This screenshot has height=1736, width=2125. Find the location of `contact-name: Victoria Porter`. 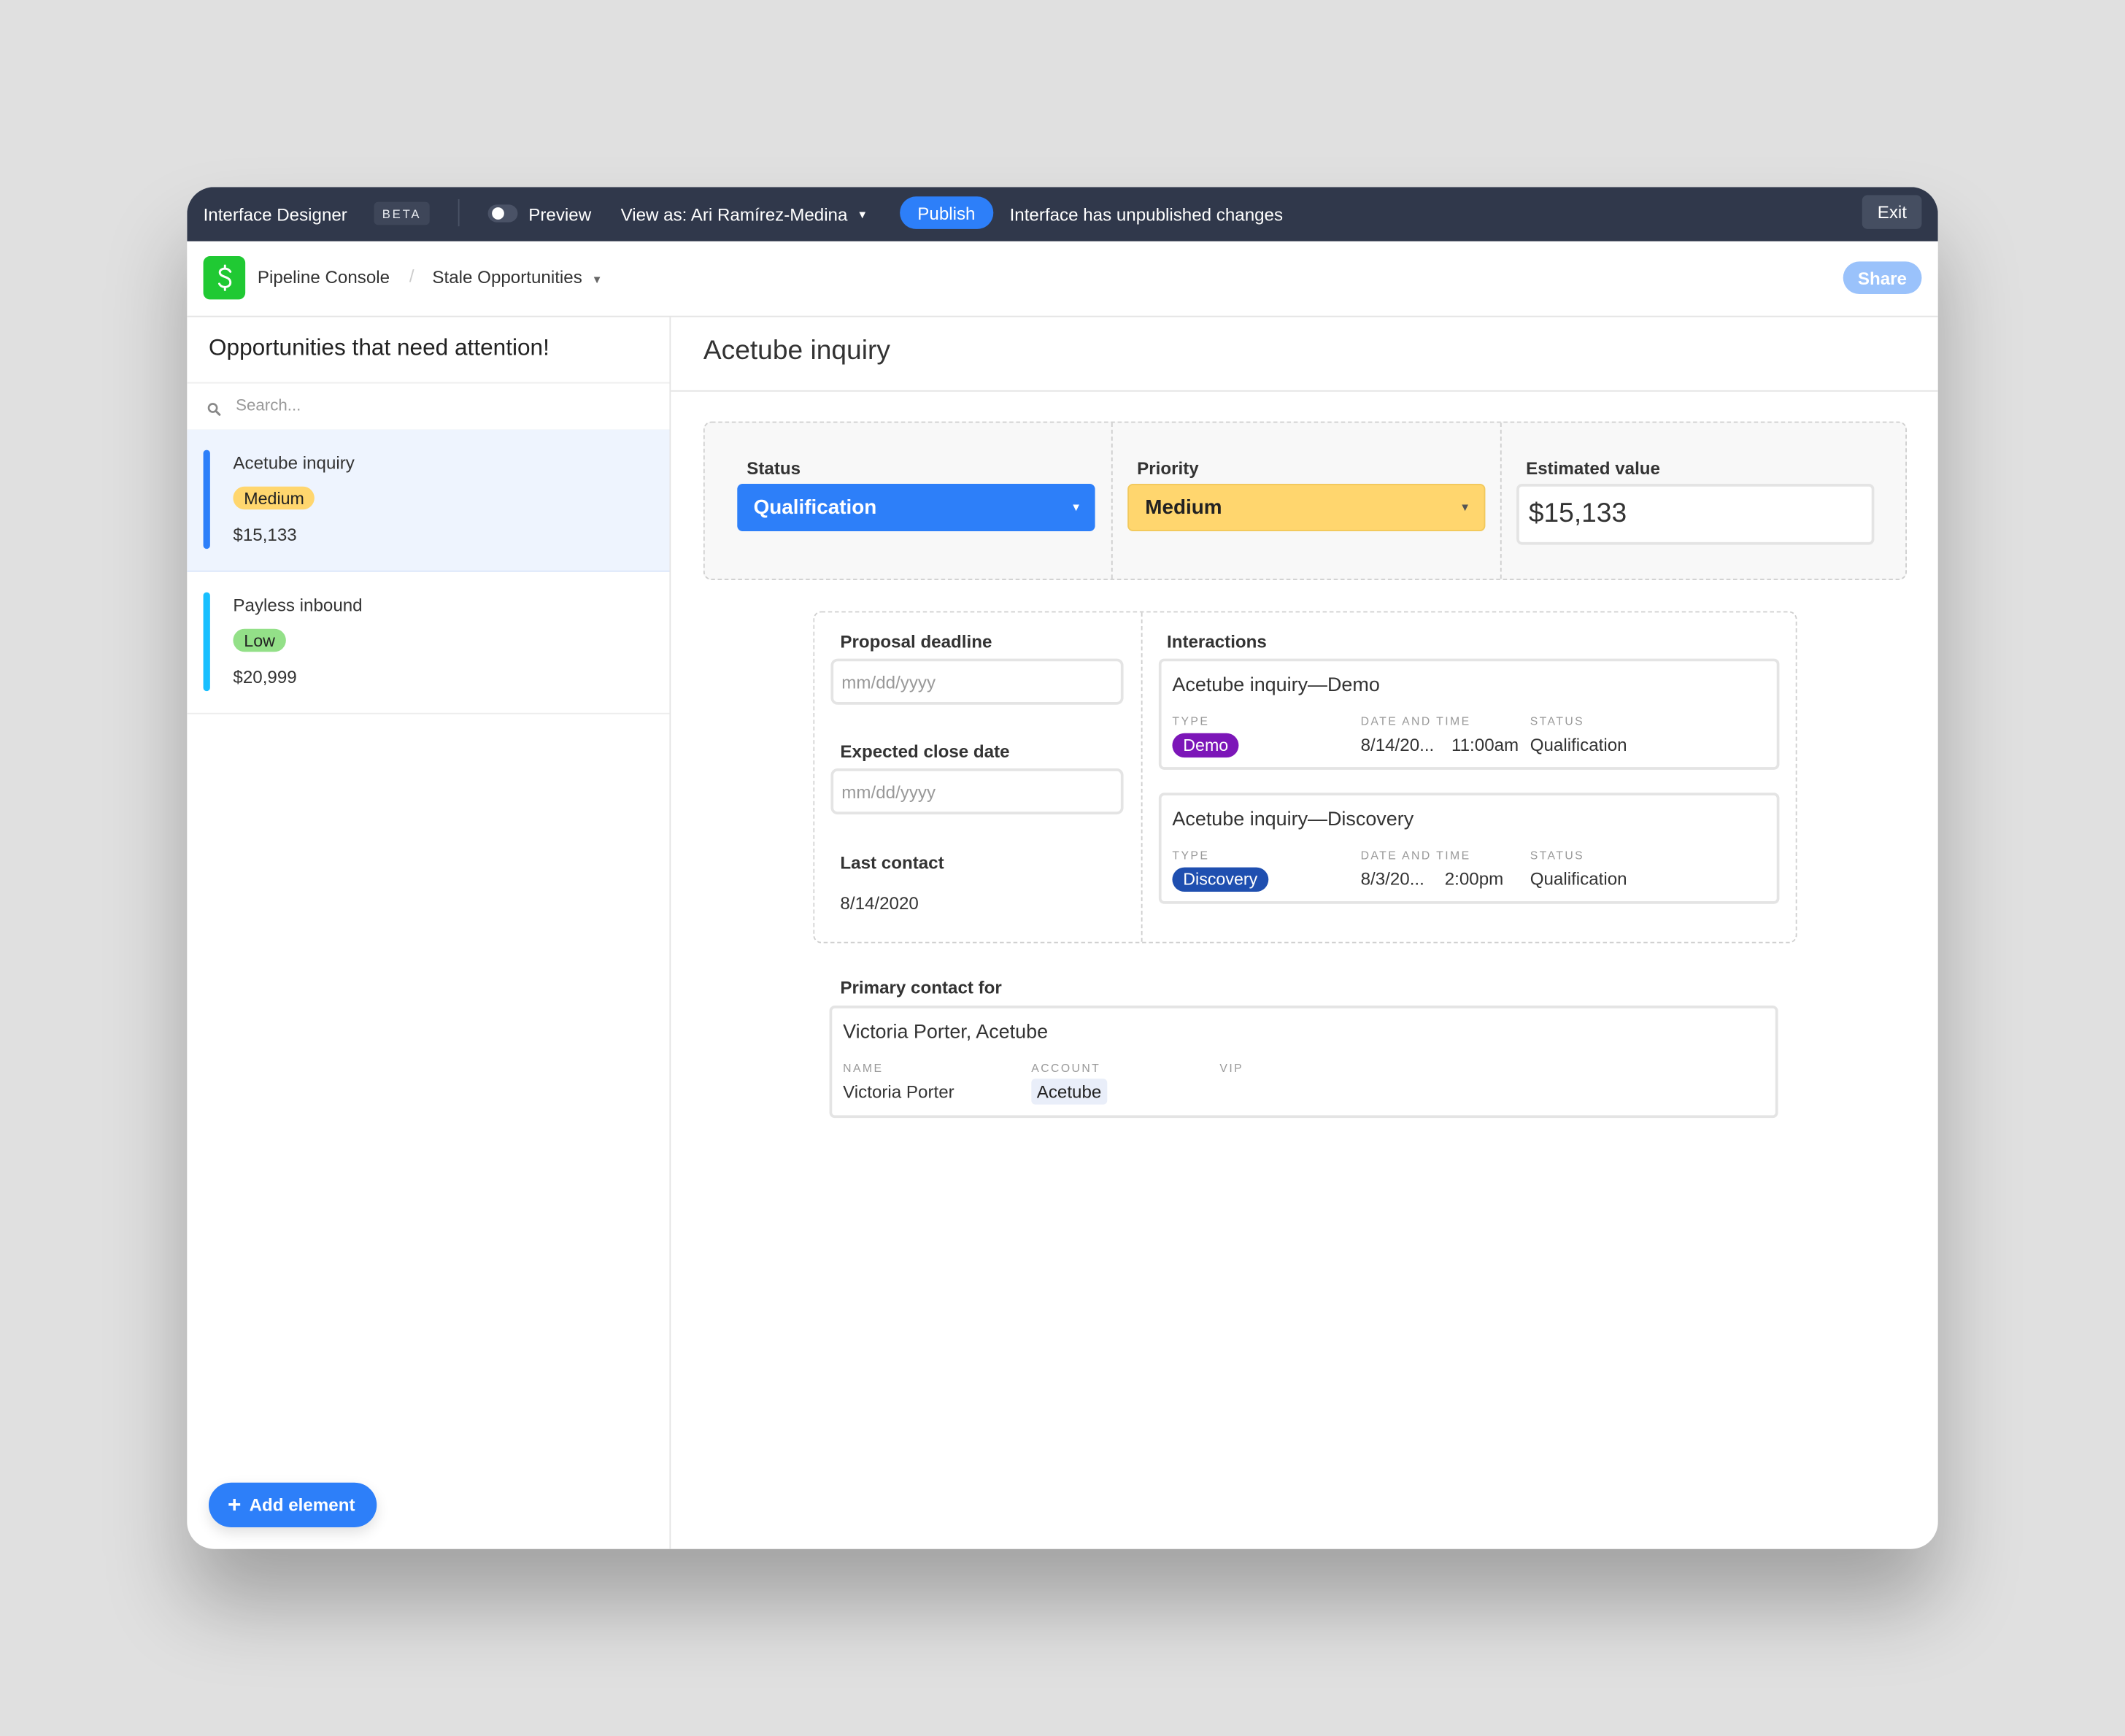

contact-name: Victoria Porter is located at coordinates (898, 1091).